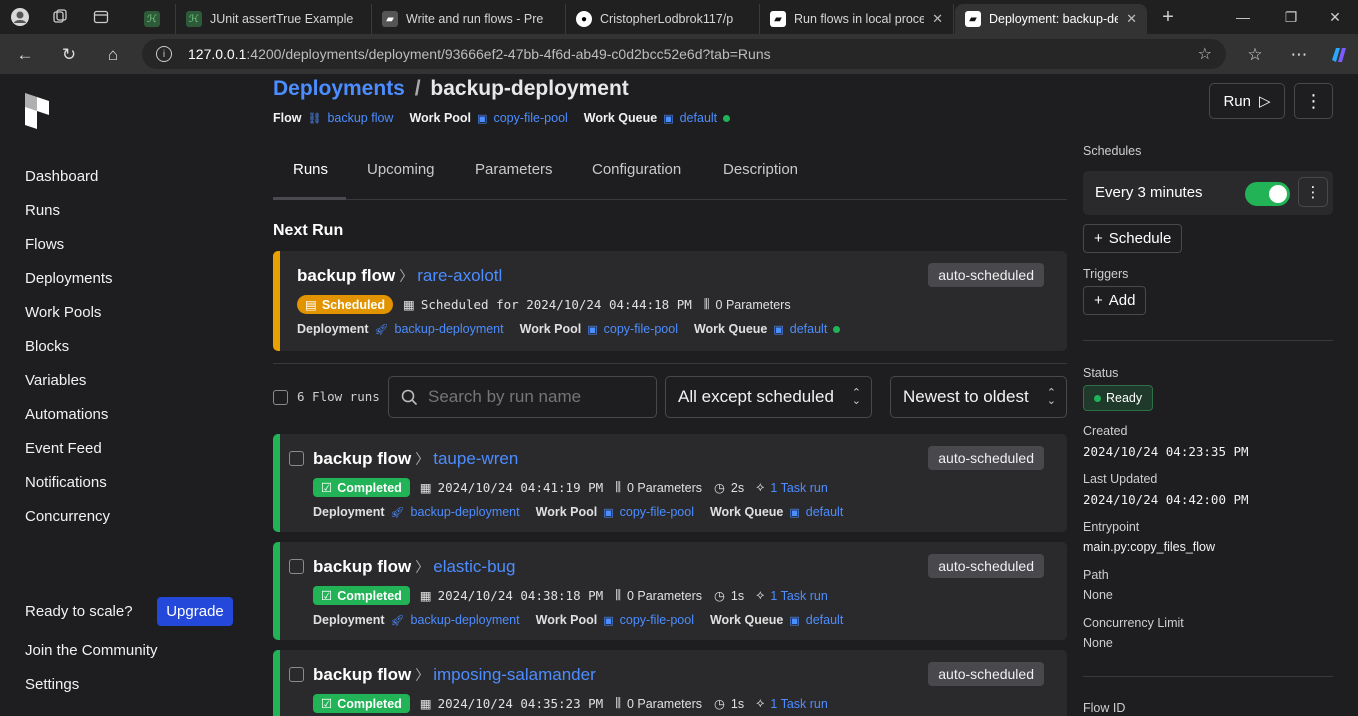 This screenshot has height=716, width=1358. What do you see at coordinates (1299, 55) in the screenshot?
I see `more-menu-icon: ⋯` at bounding box center [1299, 55].